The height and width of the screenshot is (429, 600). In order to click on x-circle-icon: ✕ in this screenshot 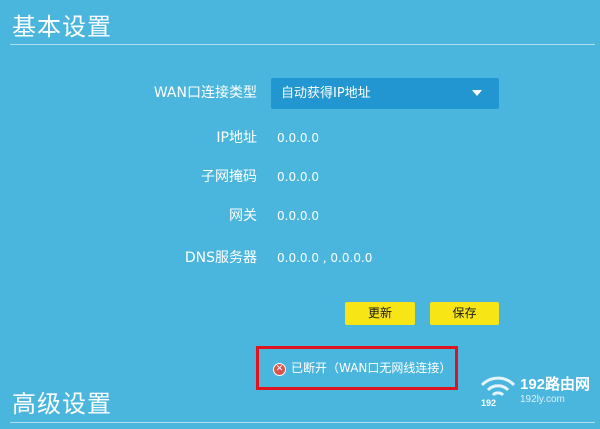, I will do `click(279, 369)`.